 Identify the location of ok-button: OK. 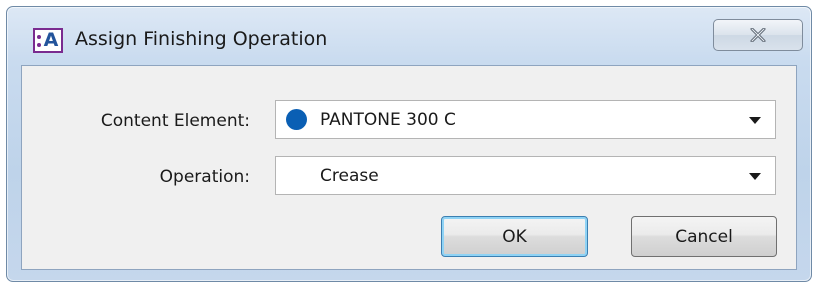
(514, 236).